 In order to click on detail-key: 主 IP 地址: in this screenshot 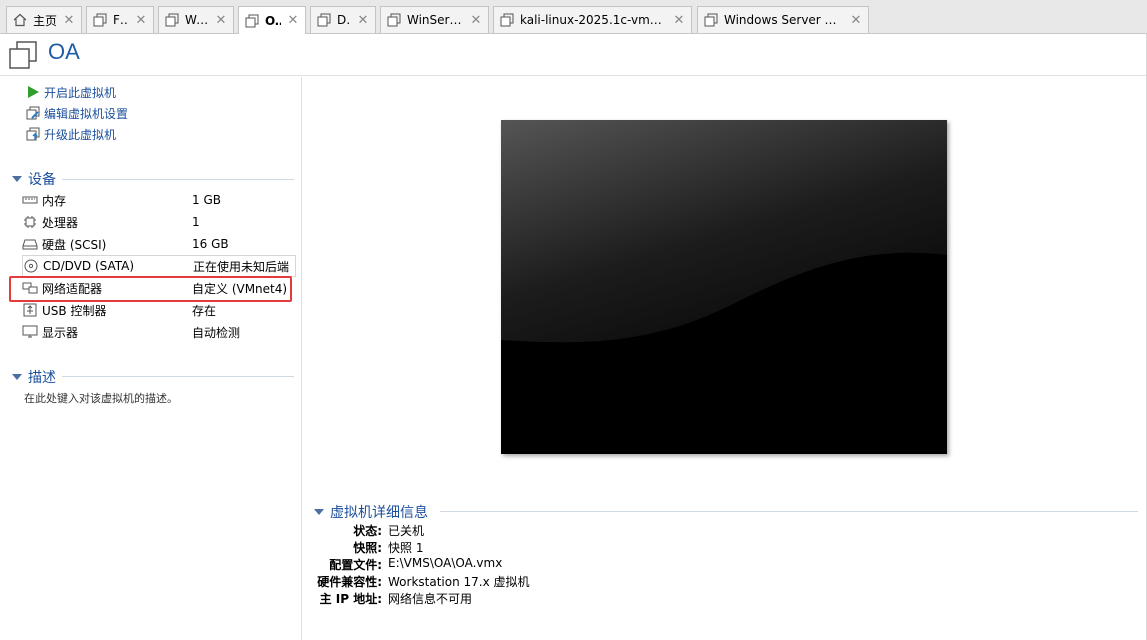, I will do `click(350, 599)`.